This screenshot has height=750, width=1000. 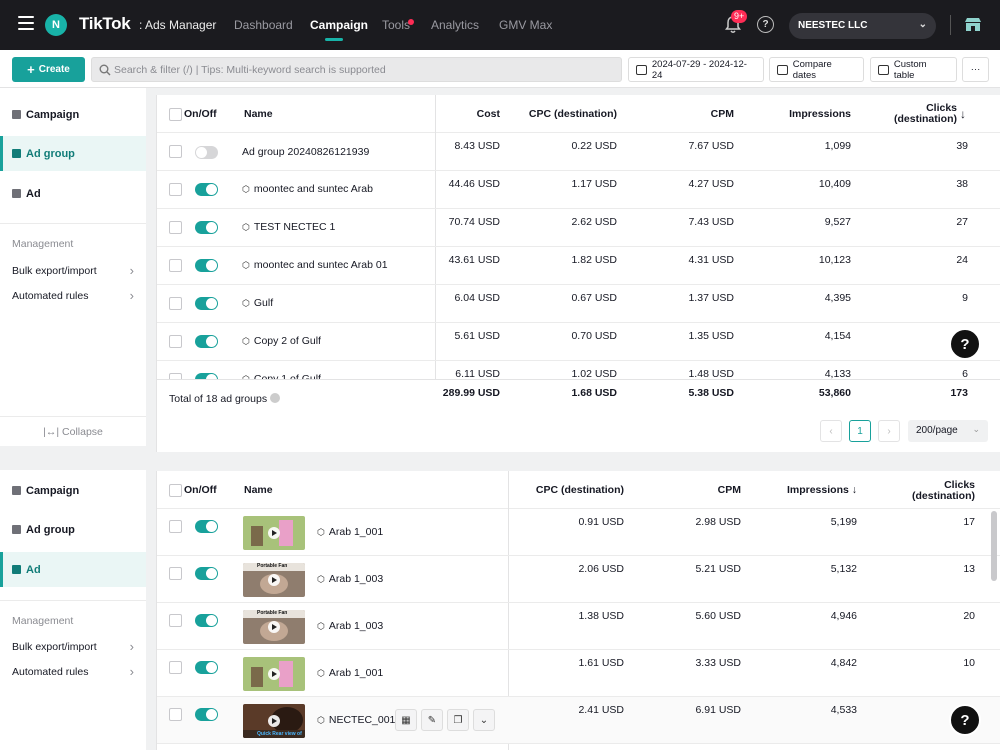 I want to click on row-name: ⬡ TEST NECTEC 1, so click(x=288, y=227).